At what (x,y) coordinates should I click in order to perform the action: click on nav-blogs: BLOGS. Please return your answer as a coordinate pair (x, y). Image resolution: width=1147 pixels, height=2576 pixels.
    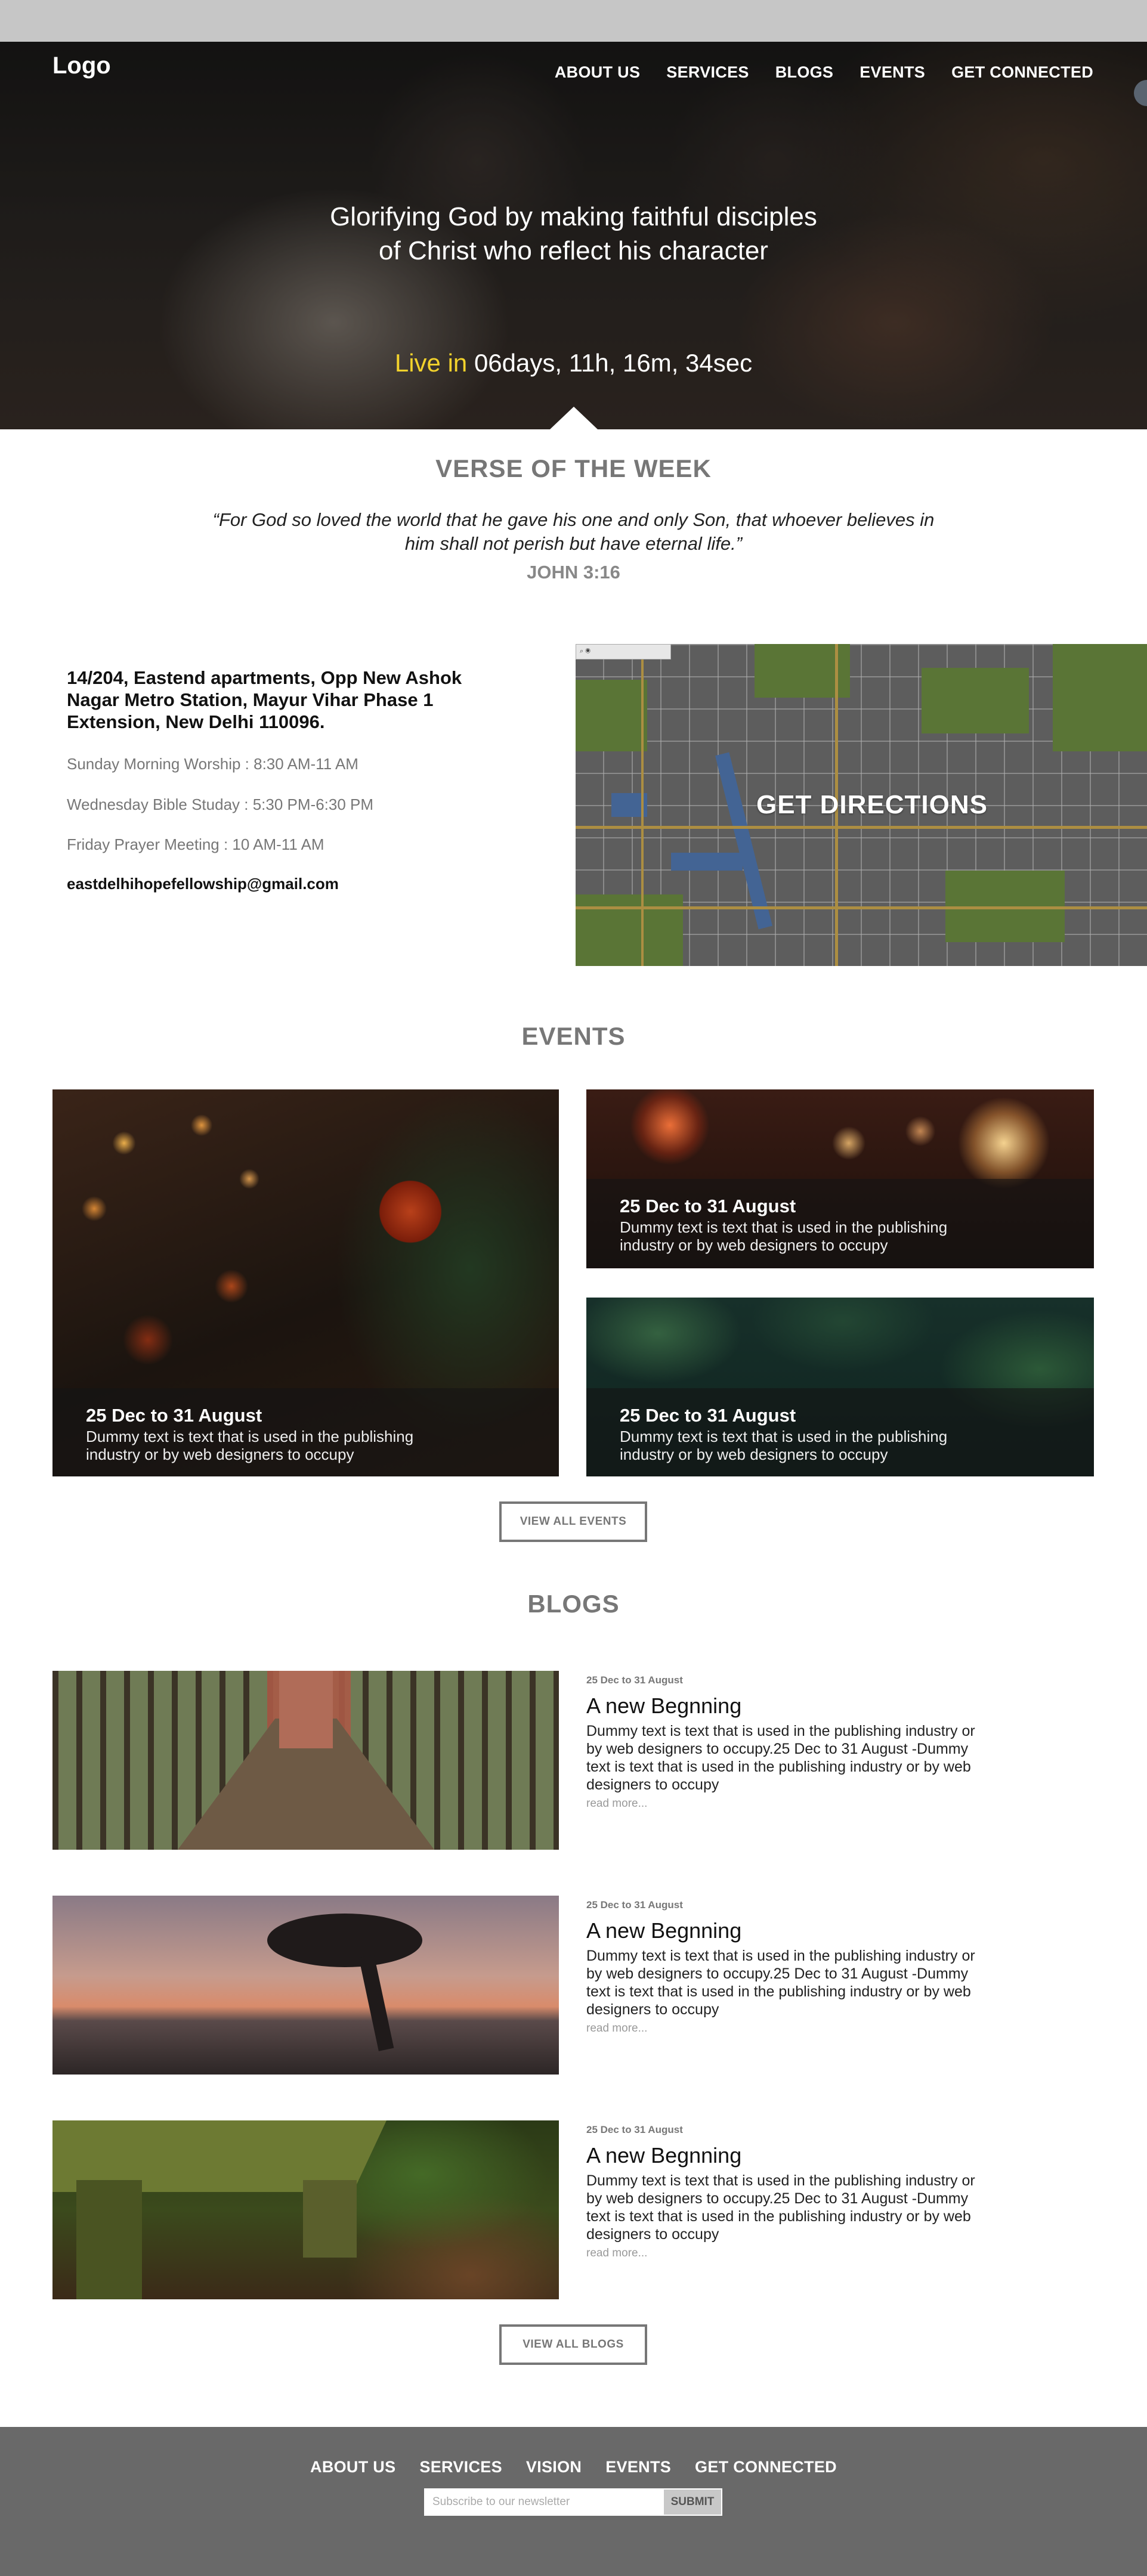
    Looking at the image, I should click on (804, 72).